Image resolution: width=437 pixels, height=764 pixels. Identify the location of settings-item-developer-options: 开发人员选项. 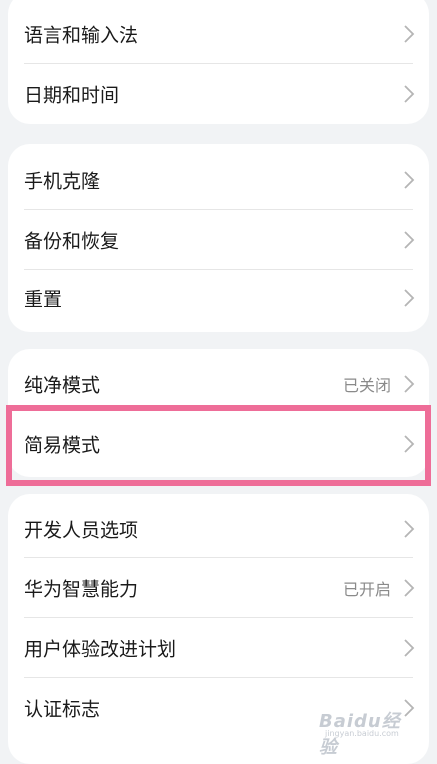
(218, 526).